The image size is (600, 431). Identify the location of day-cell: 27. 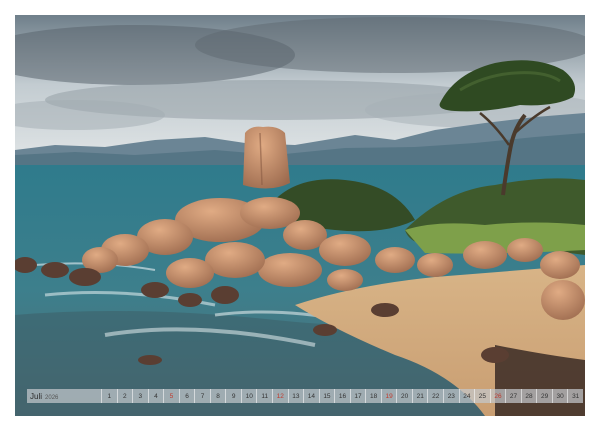
(513, 396).